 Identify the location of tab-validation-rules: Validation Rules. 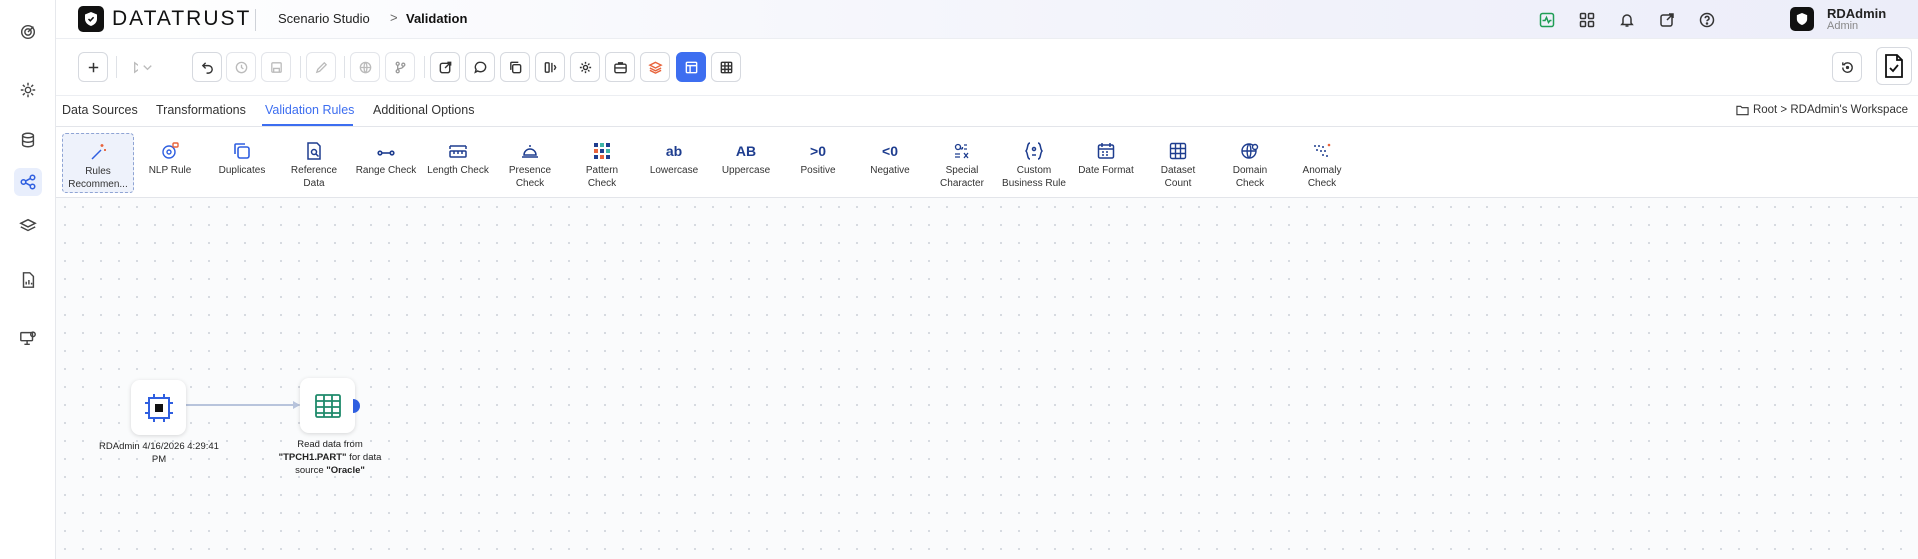
(309, 110).